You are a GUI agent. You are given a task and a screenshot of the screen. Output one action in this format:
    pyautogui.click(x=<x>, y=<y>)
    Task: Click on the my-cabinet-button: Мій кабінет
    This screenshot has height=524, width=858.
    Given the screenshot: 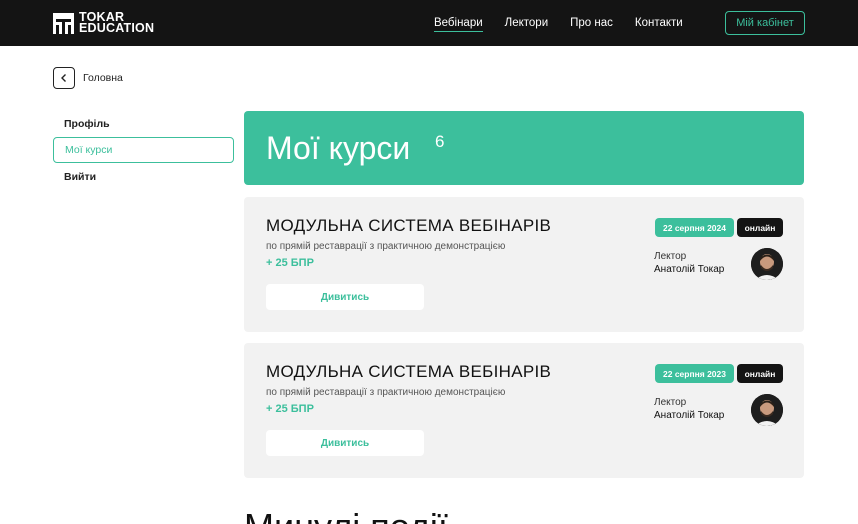 What is the action you would take?
    pyautogui.click(x=765, y=23)
    